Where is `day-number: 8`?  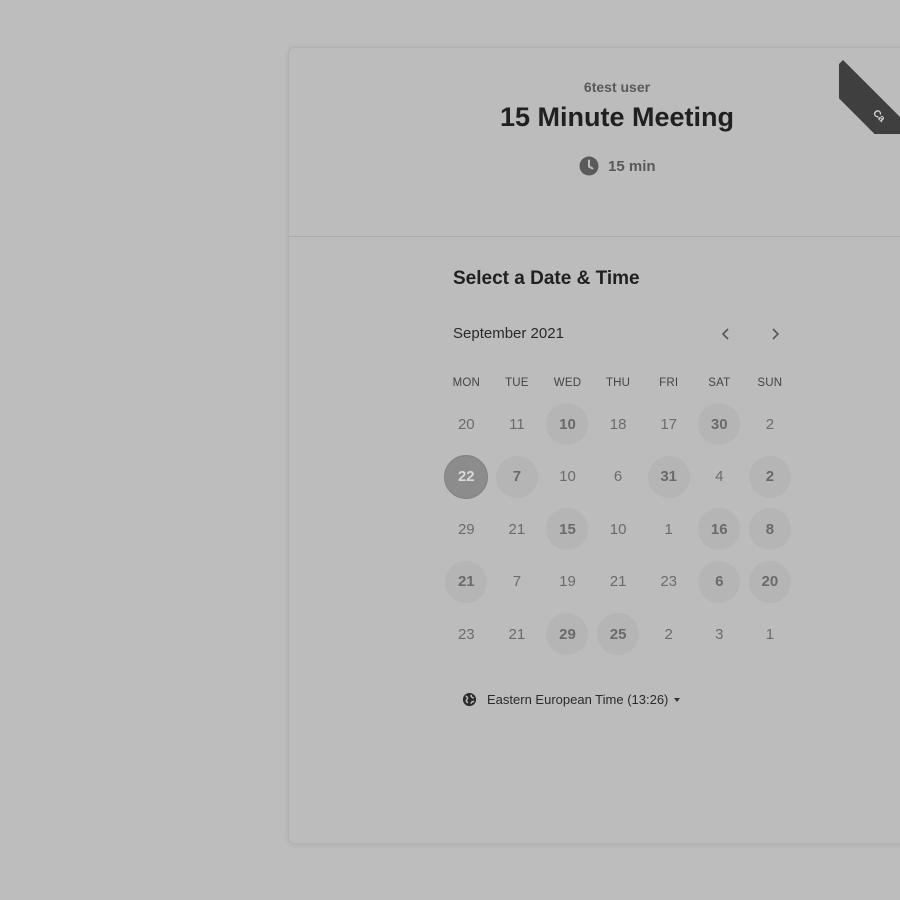
day-number: 8 is located at coordinates (769, 529).